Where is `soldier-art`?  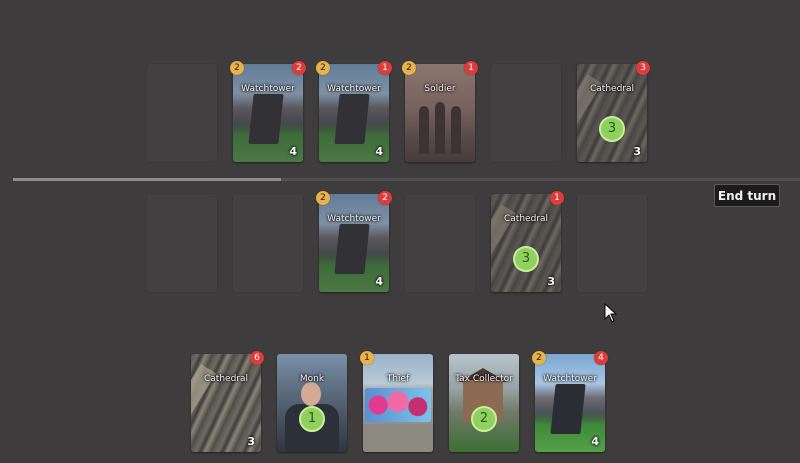 soldier-art is located at coordinates (440, 113).